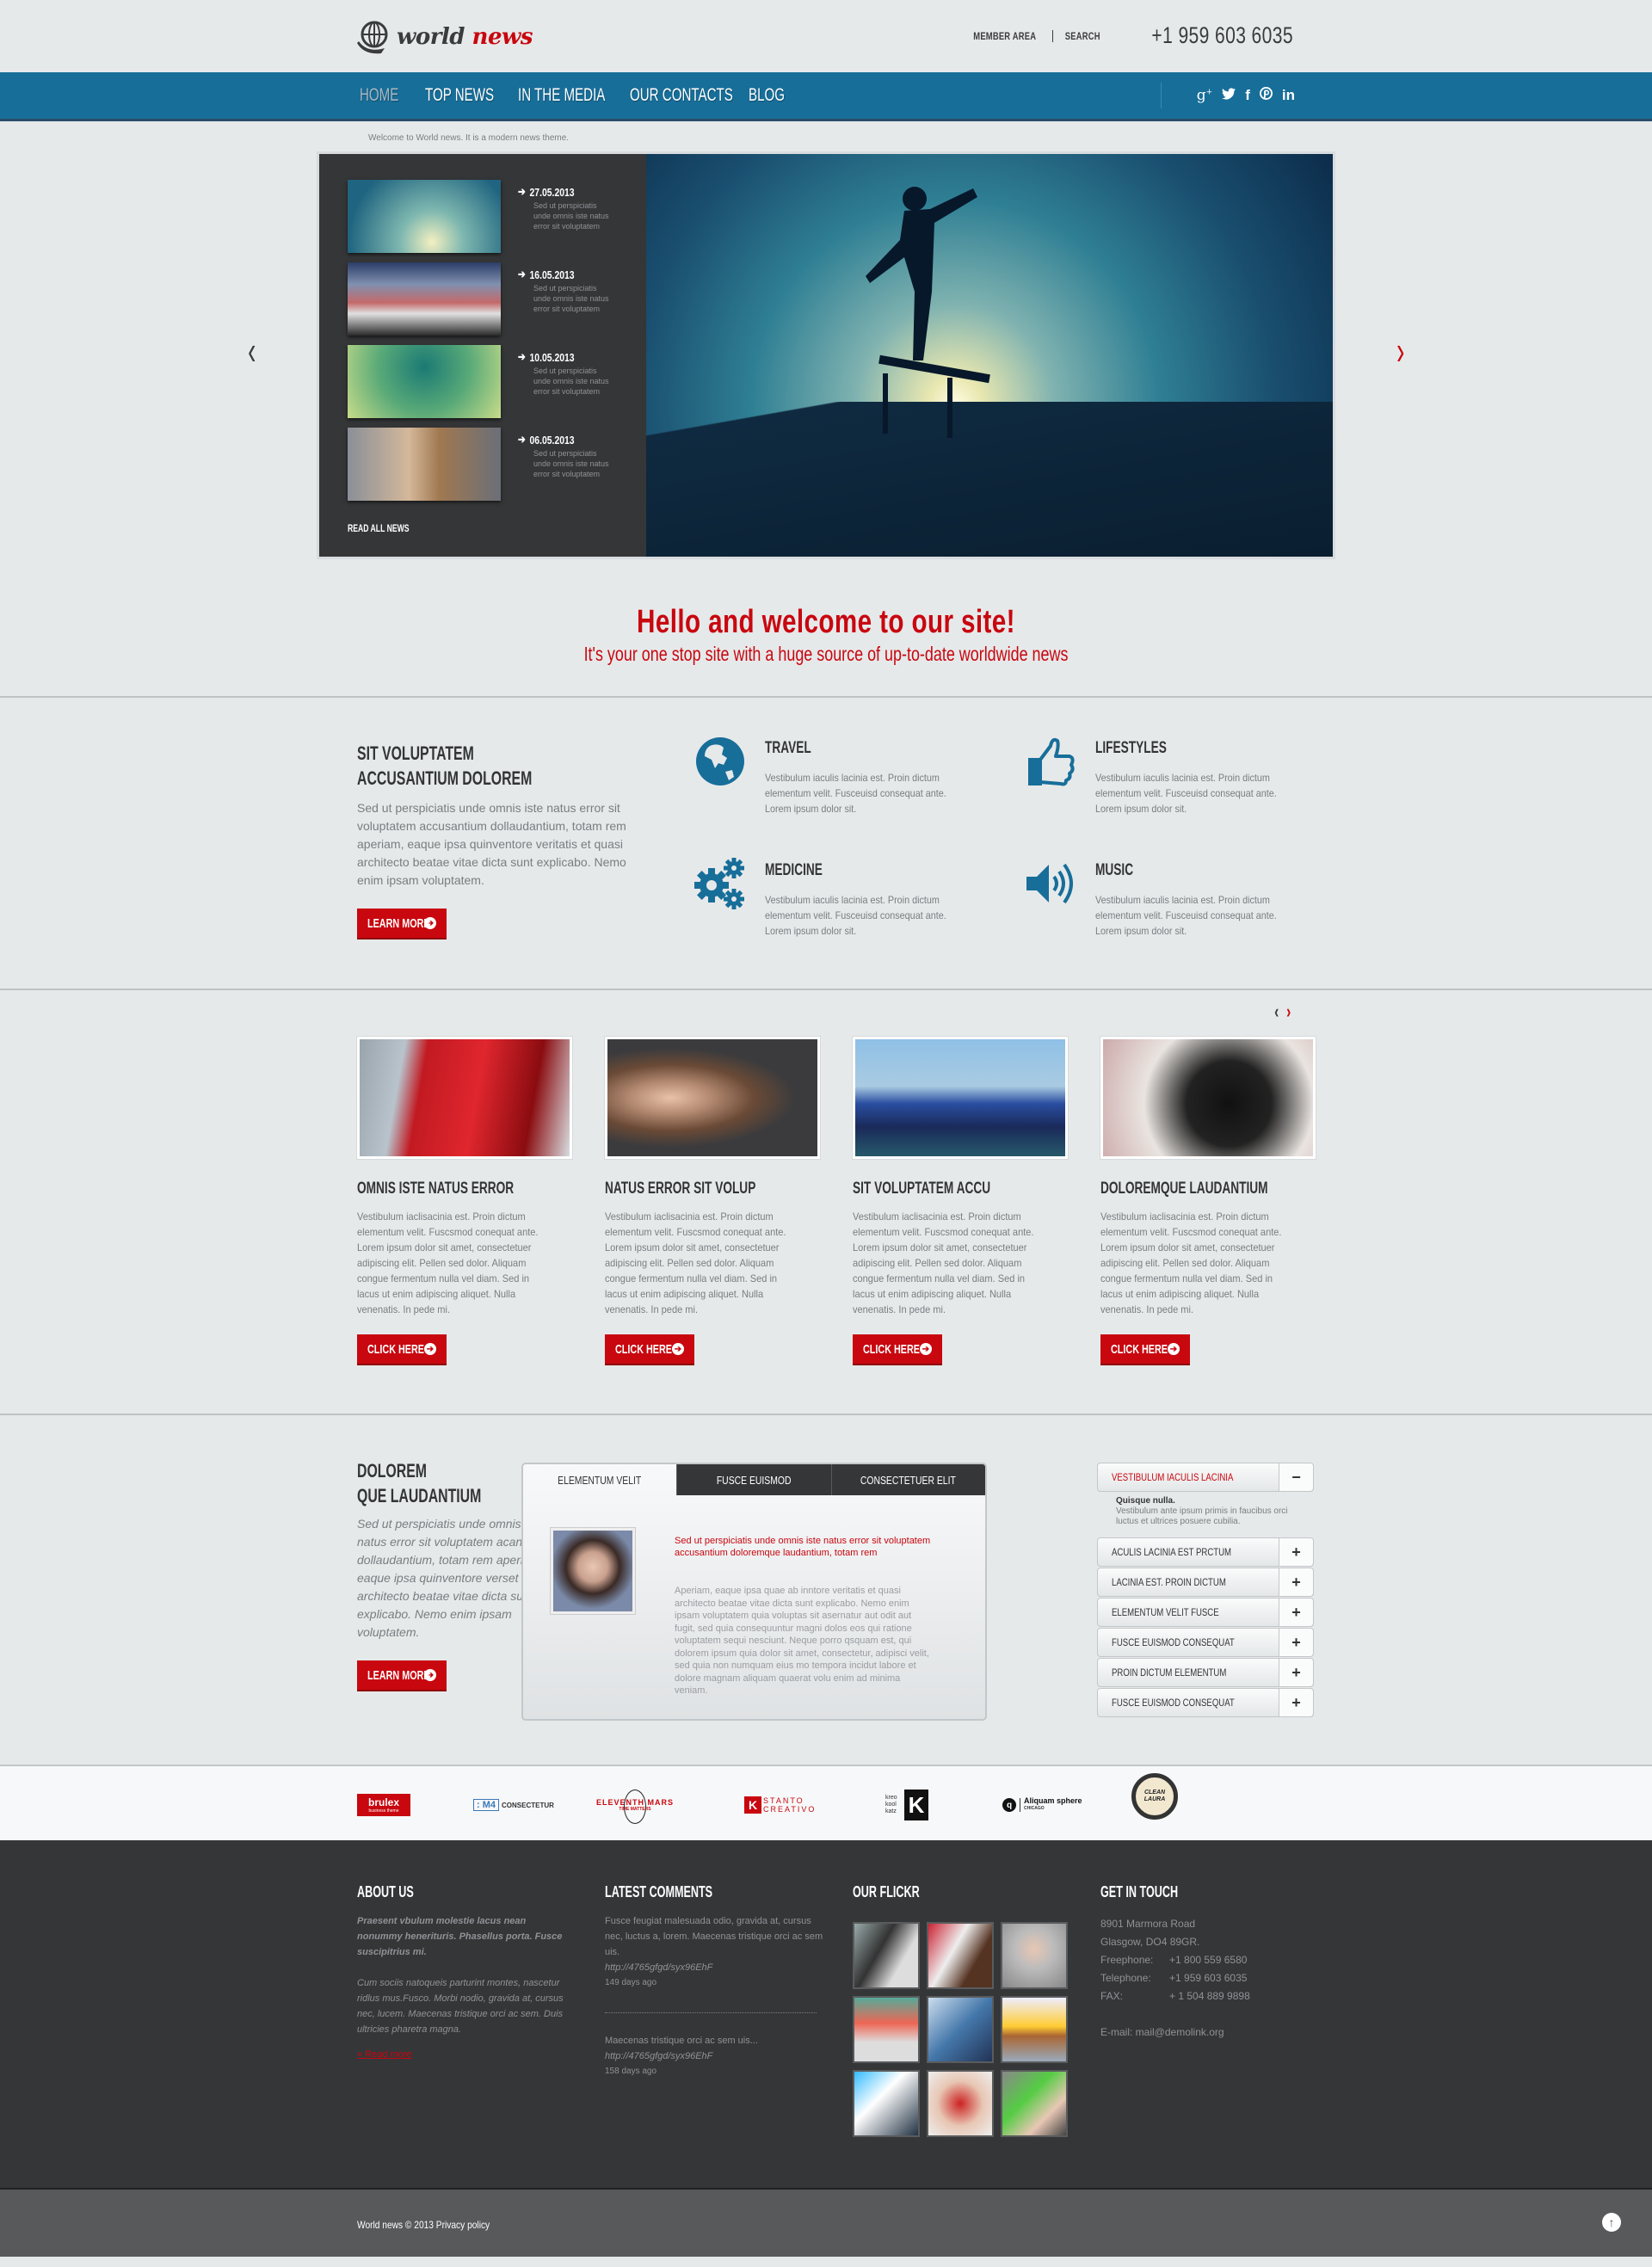 The height and width of the screenshot is (2267, 1652). What do you see at coordinates (1205, 1612) in the screenshot?
I see `accordion-item: ELEMENTUM VELIT FUSCE +` at bounding box center [1205, 1612].